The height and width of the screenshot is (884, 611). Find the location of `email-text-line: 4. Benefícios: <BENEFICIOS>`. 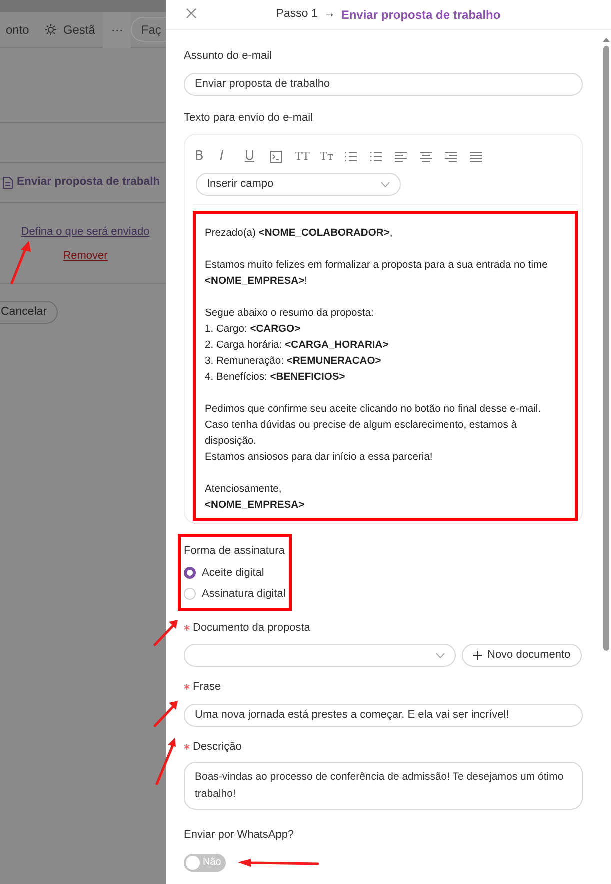

email-text-line: 4. Benefícios: <BENEFICIOS> is located at coordinates (275, 378).